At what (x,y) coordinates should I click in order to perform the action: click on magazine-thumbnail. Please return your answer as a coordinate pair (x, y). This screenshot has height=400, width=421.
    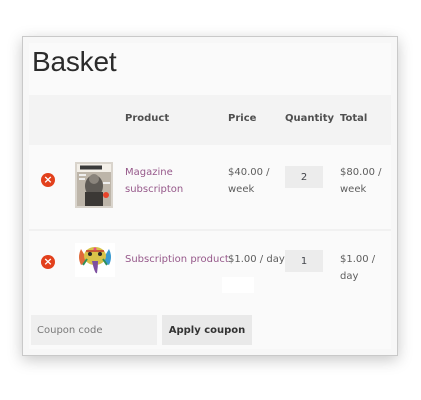
    Looking at the image, I should click on (94, 185).